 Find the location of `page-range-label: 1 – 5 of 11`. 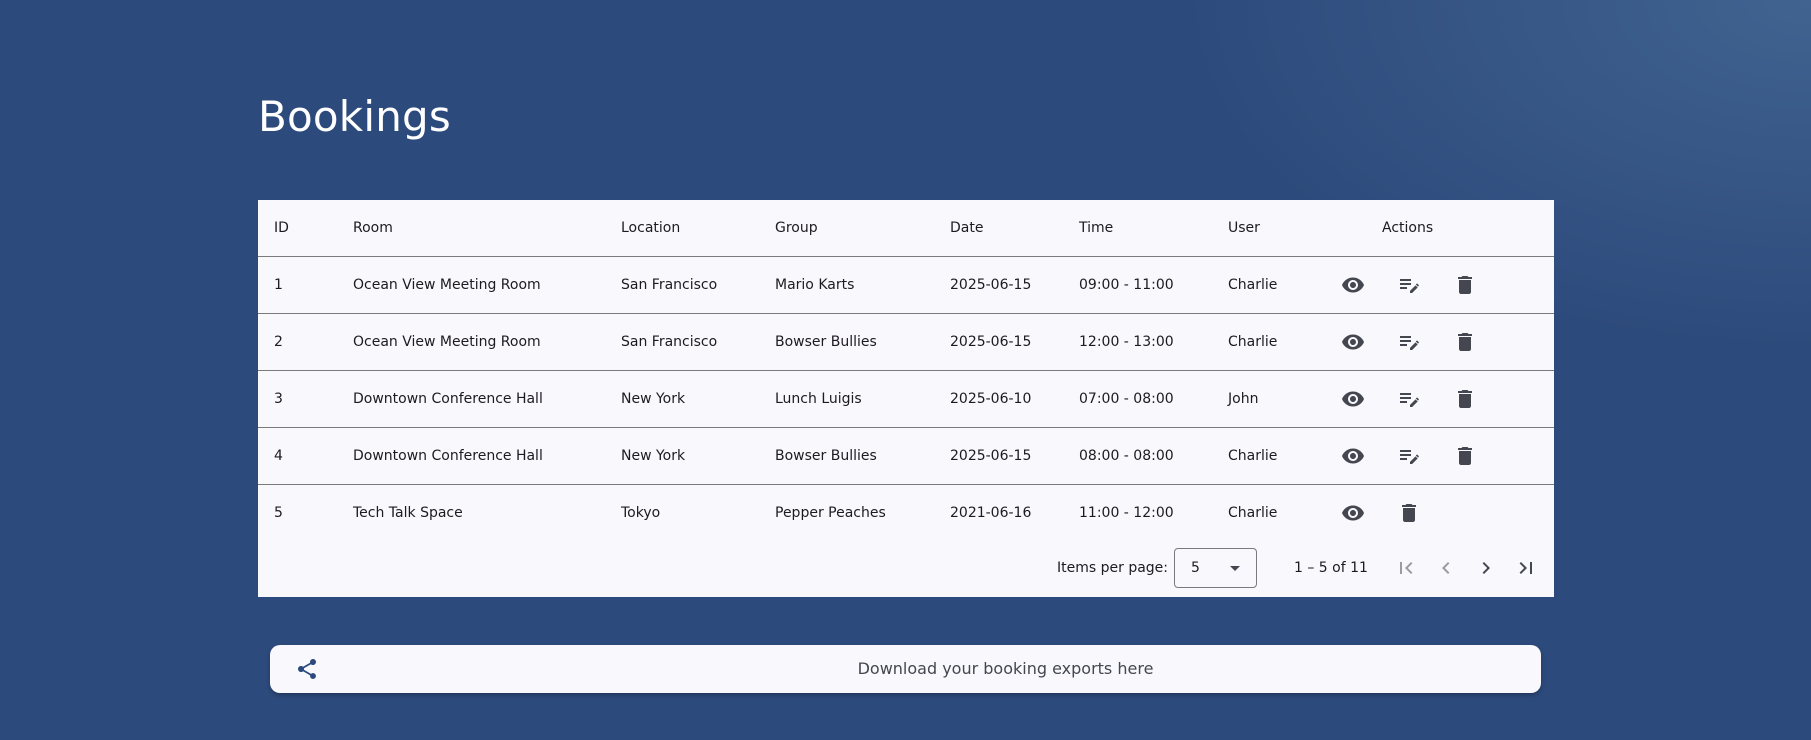

page-range-label: 1 – 5 of 11 is located at coordinates (1331, 568).